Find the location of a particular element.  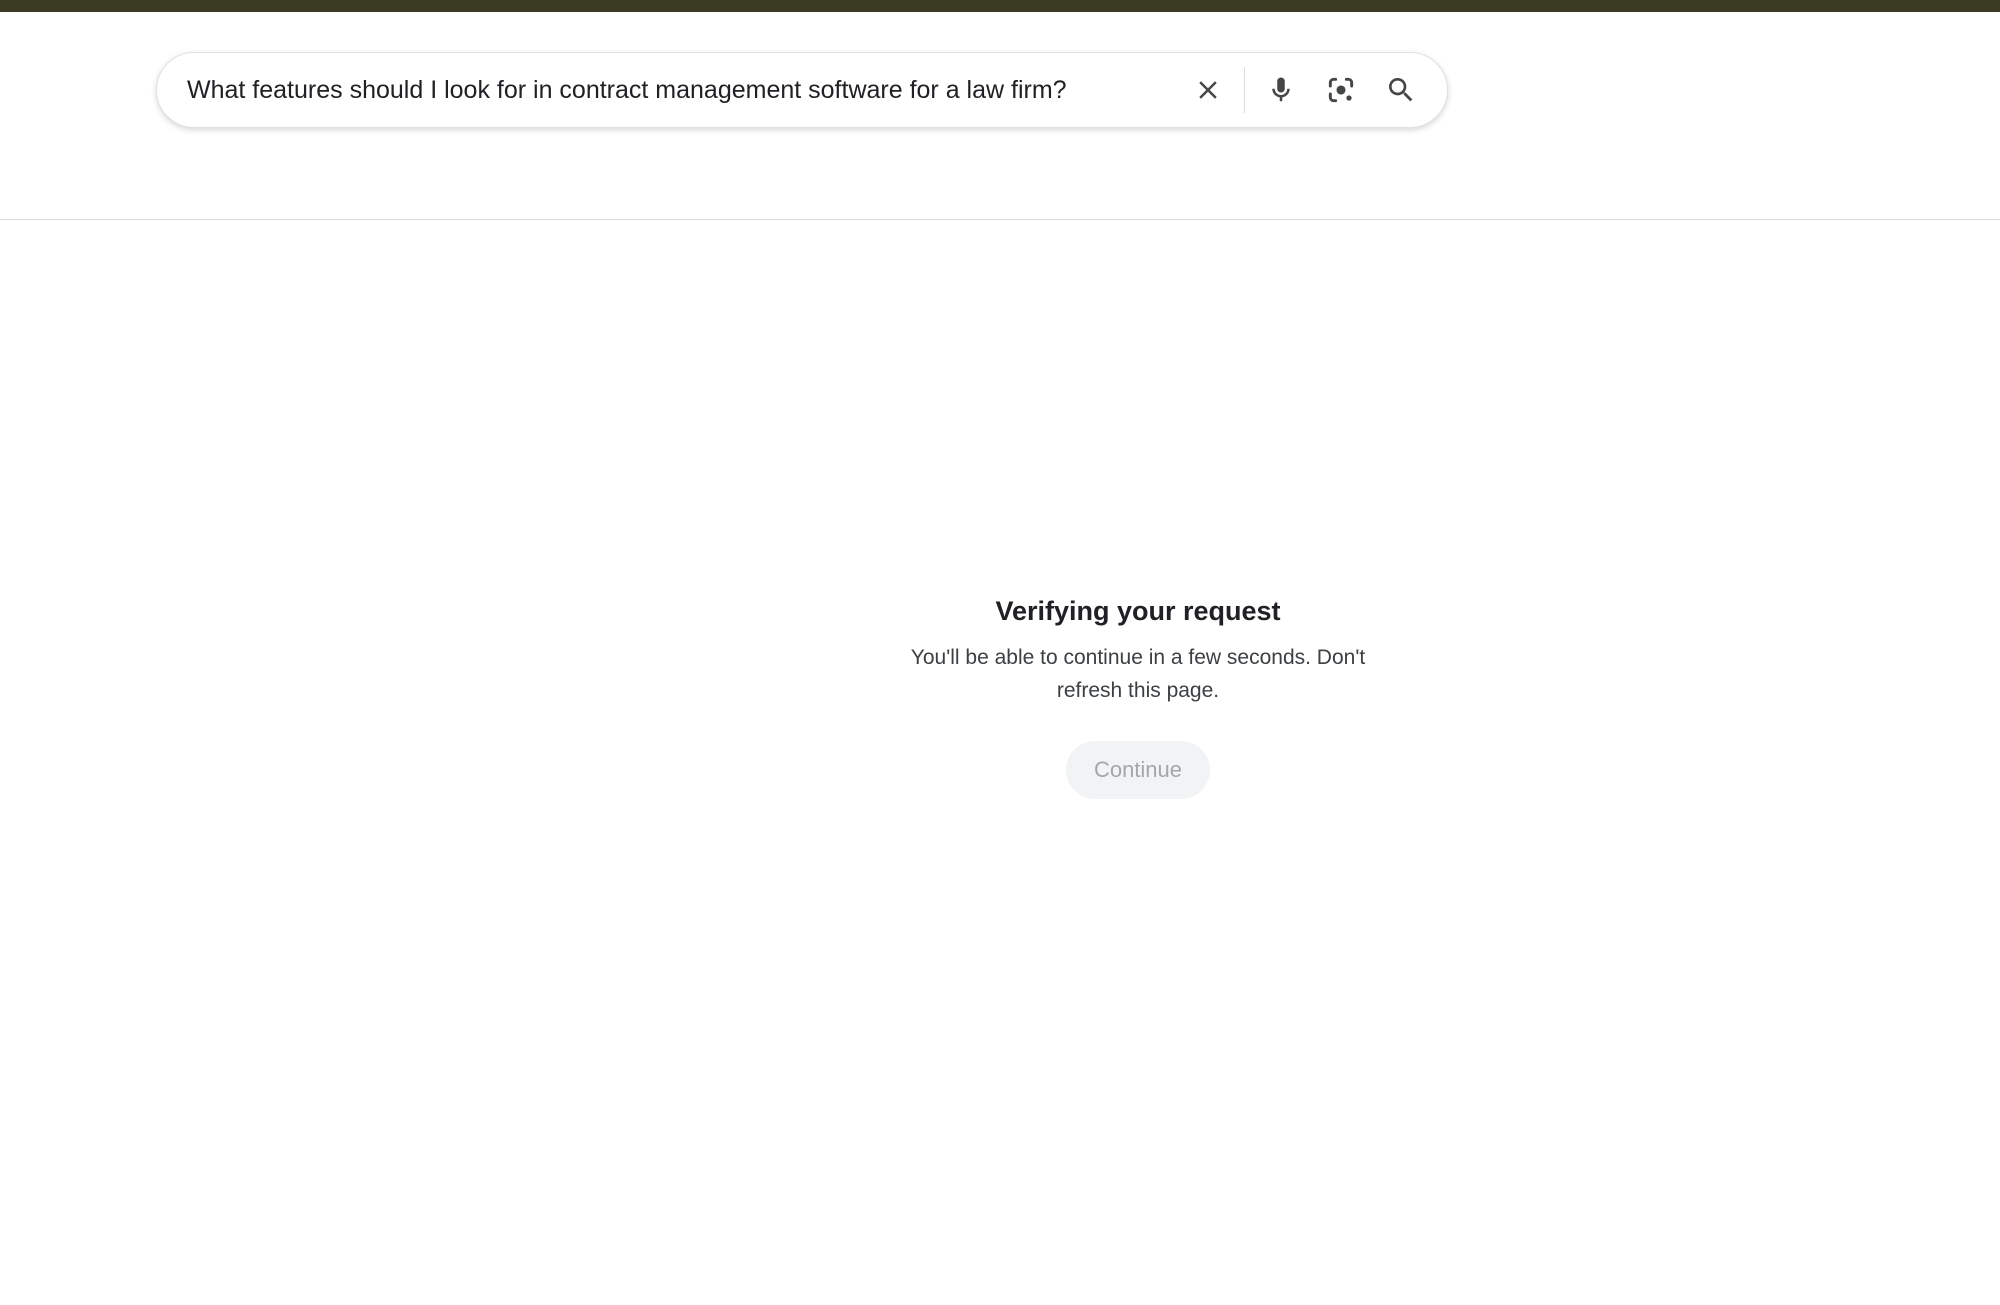

verification-title: Verifying your request is located at coordinates (1138, 611).